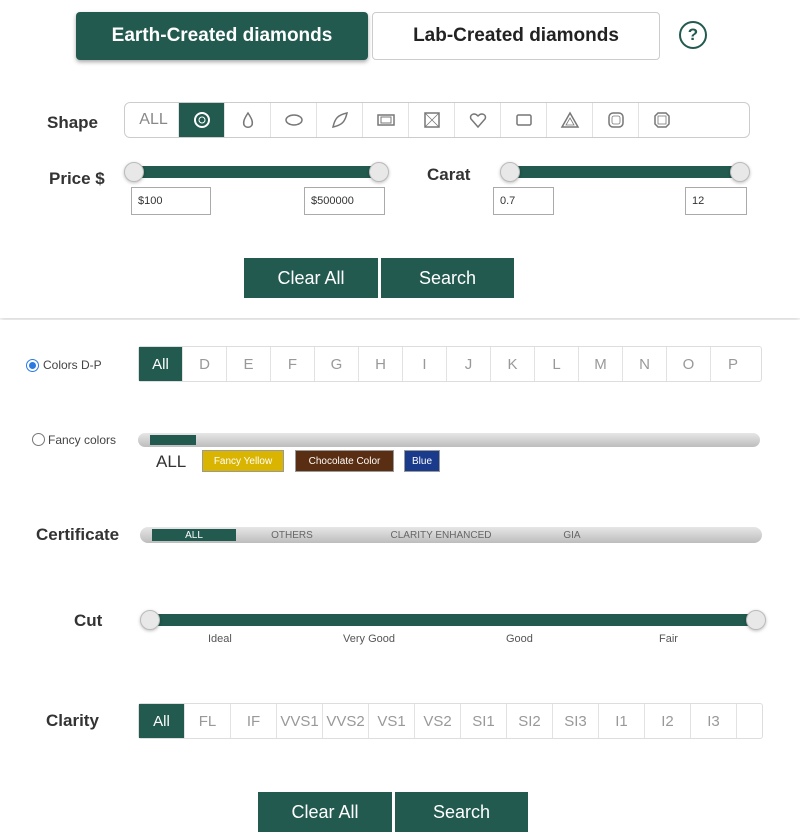 This screenshot has height=836, width=800. Describe the element at coordinates (249, 364) in the screenshot. I see `color-e: E` at that location.